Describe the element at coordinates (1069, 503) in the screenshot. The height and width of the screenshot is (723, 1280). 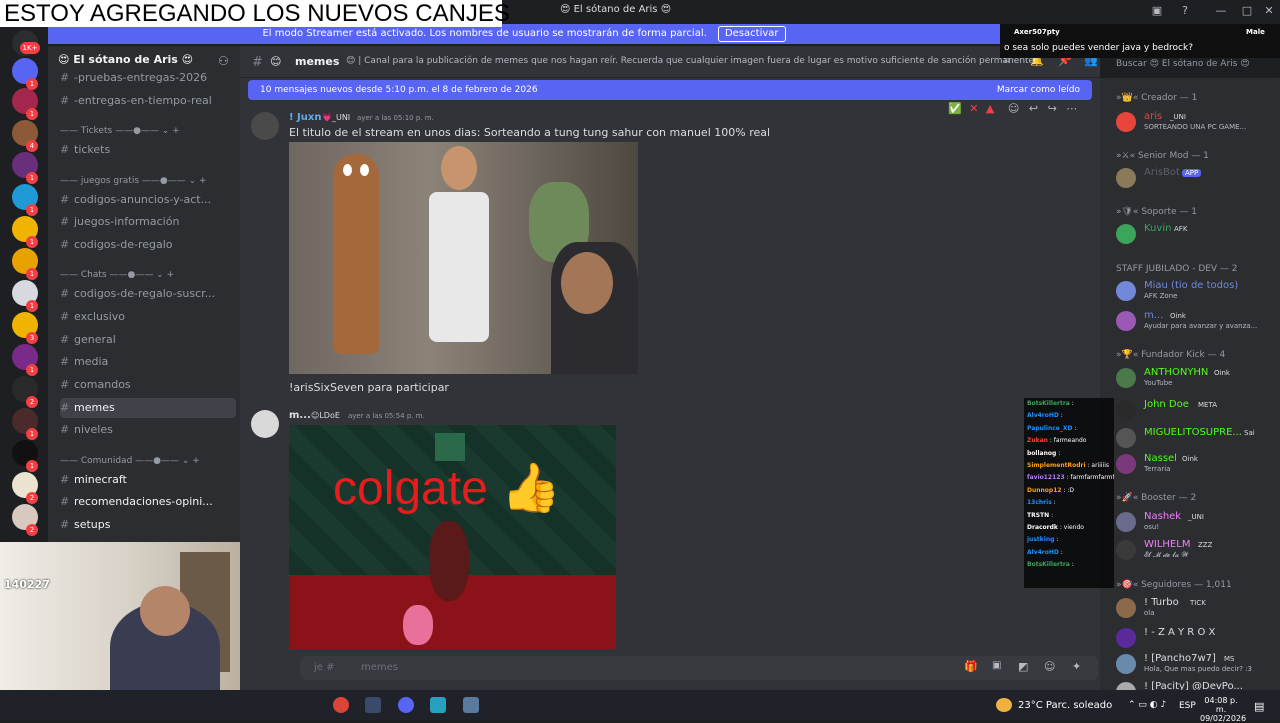
I see `chat-line: 13chris :` at that location.